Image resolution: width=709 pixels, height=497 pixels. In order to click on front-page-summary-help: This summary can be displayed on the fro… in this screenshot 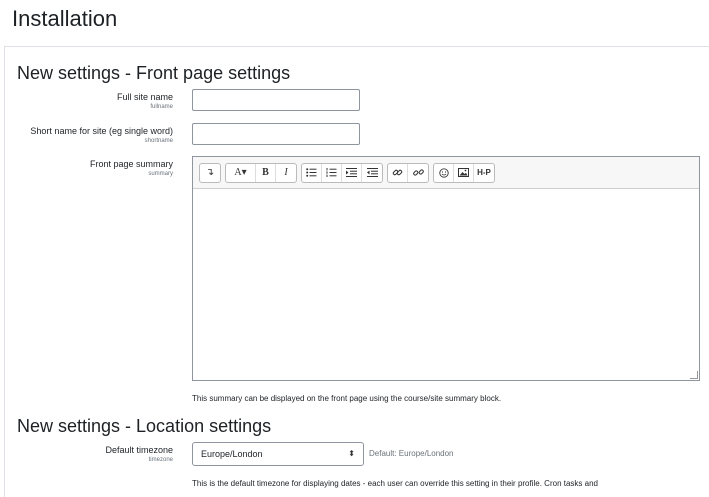, I will do `click(347, 398)`.